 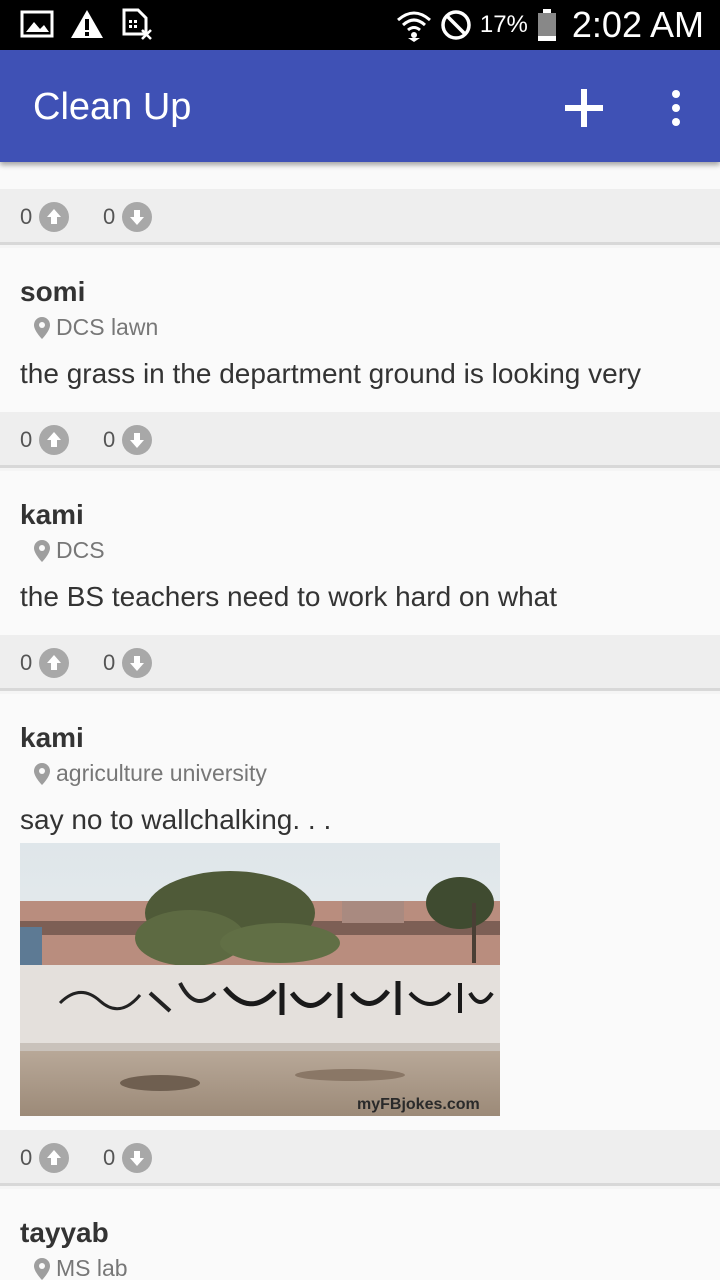 I want to click on plus-icon, so click(x=584, y=108).